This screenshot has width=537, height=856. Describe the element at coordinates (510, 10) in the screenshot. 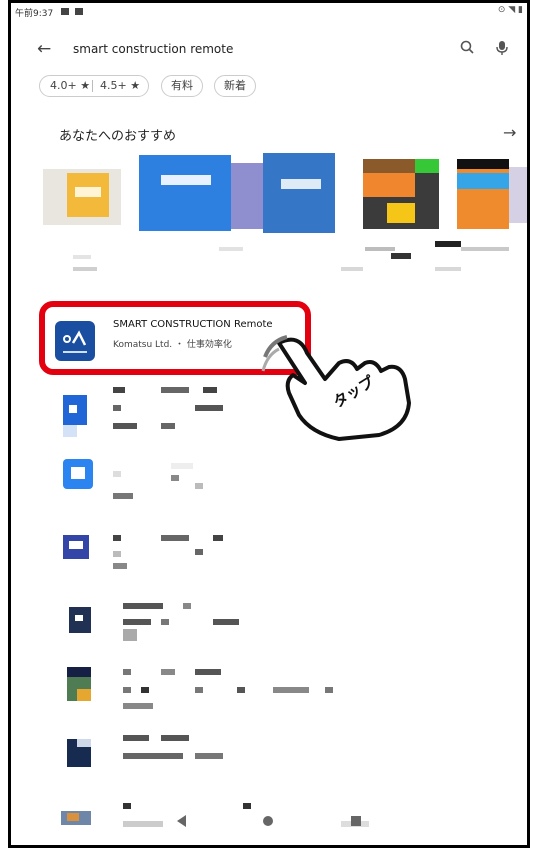

I see `status-icons: ⊙ ◥ ▮` at that location.